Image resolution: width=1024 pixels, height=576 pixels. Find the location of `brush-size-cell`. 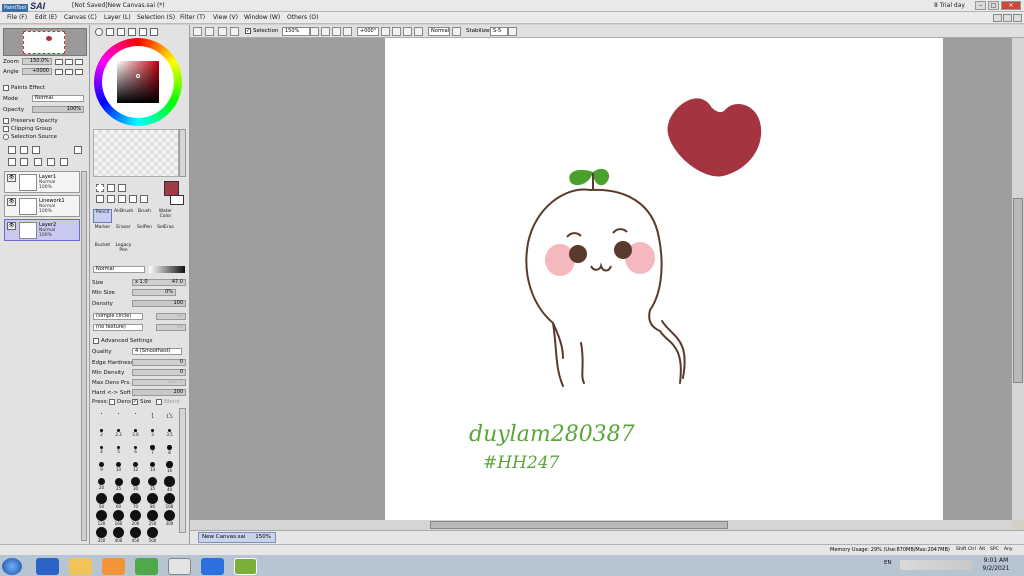

brush-size-cell is located at coordinates (118, 416).